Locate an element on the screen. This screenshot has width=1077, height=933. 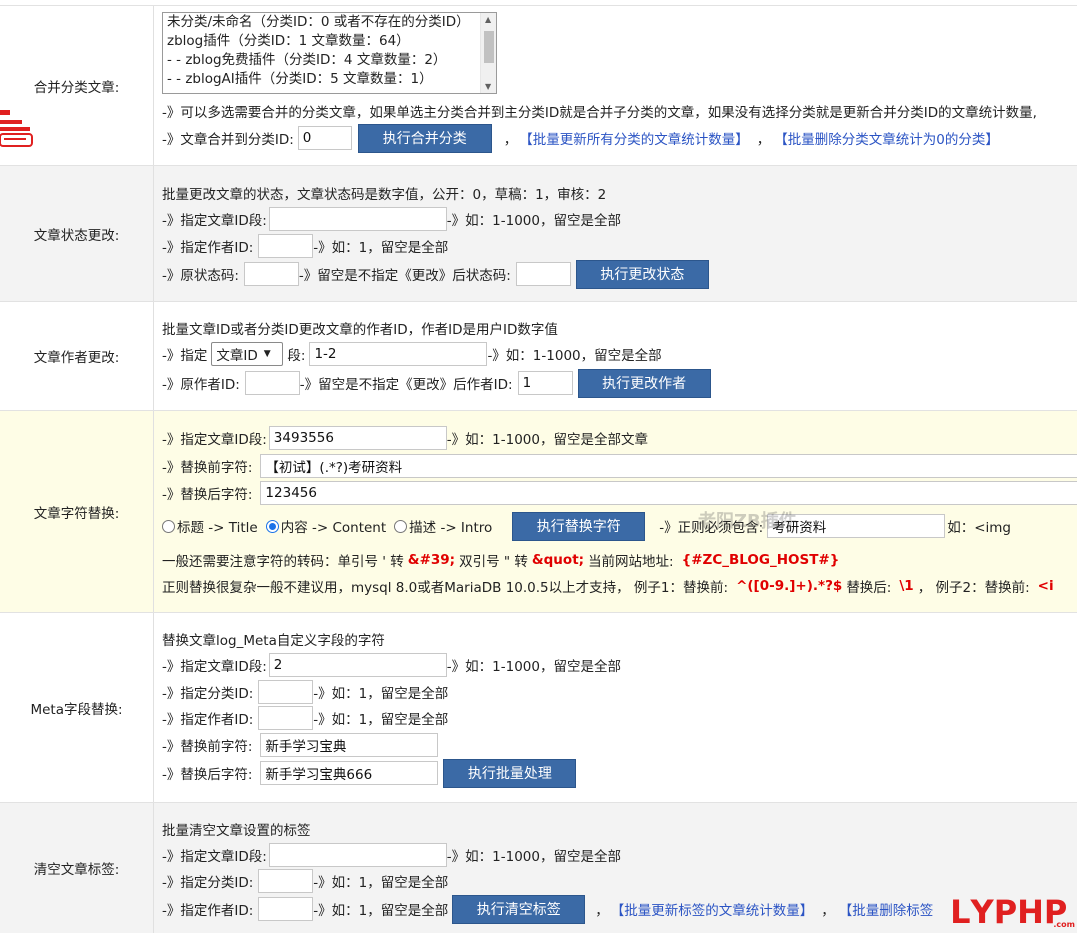
meta-category-hint: -》如：1，留空是全部 is located at coordinates (381, 694).